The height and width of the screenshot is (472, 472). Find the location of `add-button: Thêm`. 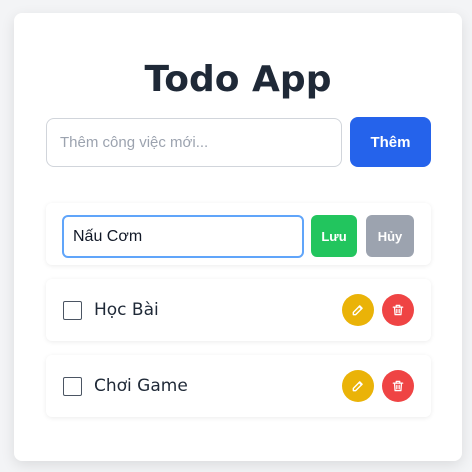

add-button: Thêm is located at coordinates (390, 142).